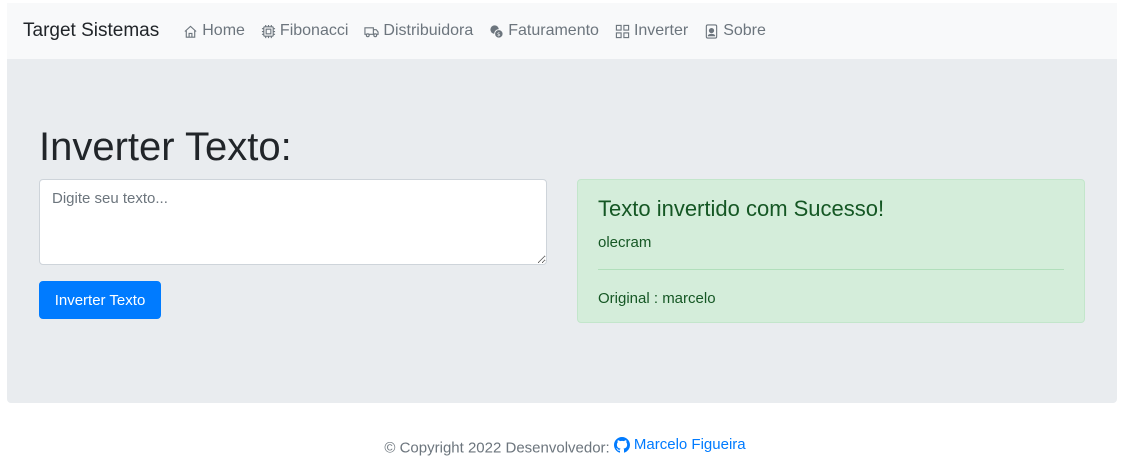 The height and width of the screenshot is (469, 1130). What do you see at coordinates (741, 208) in the screenshot?
I see `alert-heading: Texto invertido com Sucesso!` at bounding box center [741, 208].